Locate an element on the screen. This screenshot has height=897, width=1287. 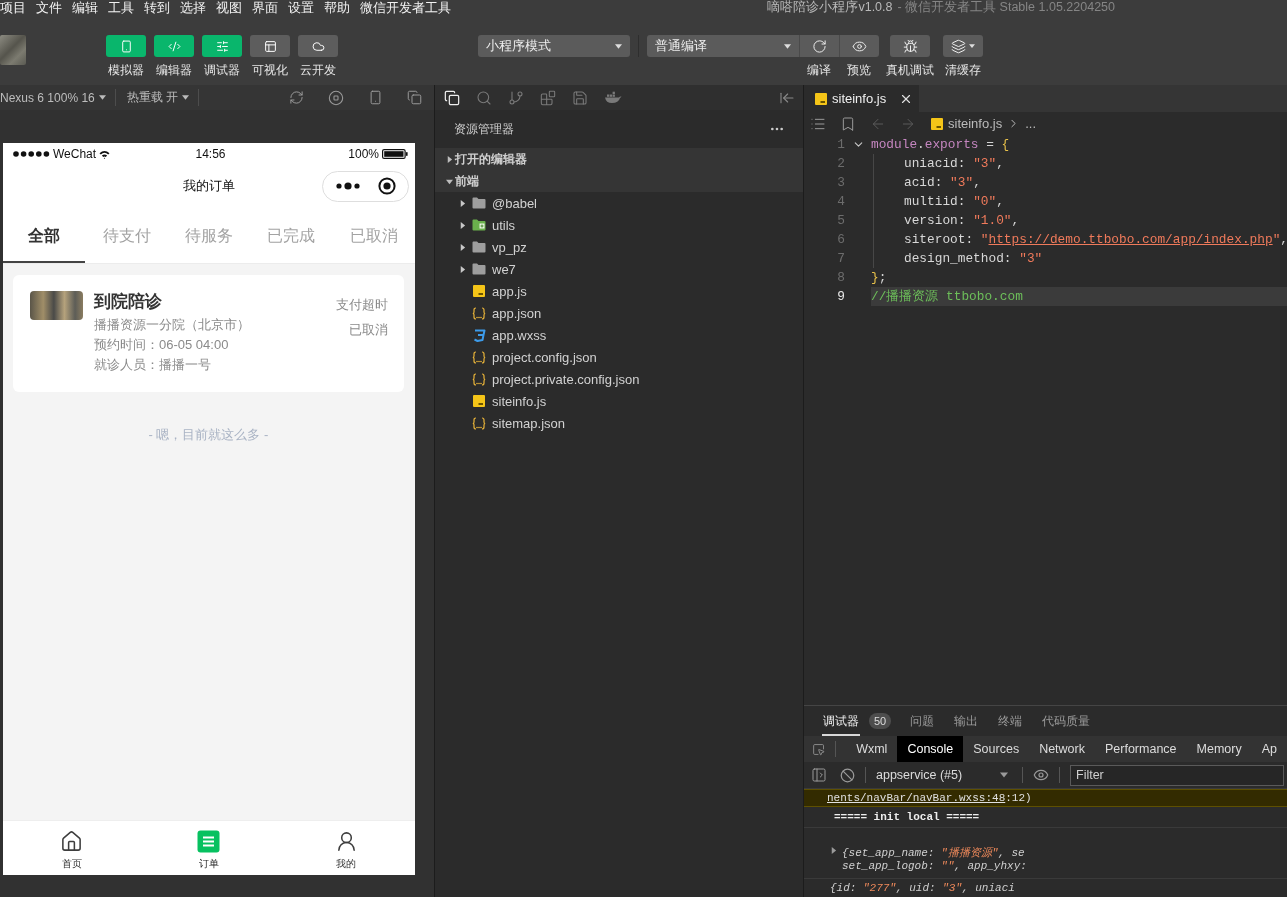
stop-icon is located at coordinates (336, 97).